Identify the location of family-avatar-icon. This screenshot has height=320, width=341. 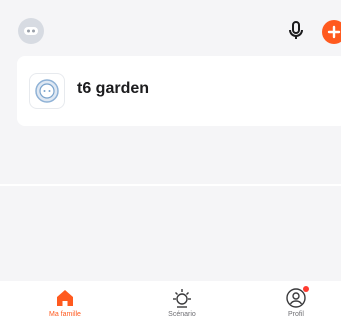
(31, 31).